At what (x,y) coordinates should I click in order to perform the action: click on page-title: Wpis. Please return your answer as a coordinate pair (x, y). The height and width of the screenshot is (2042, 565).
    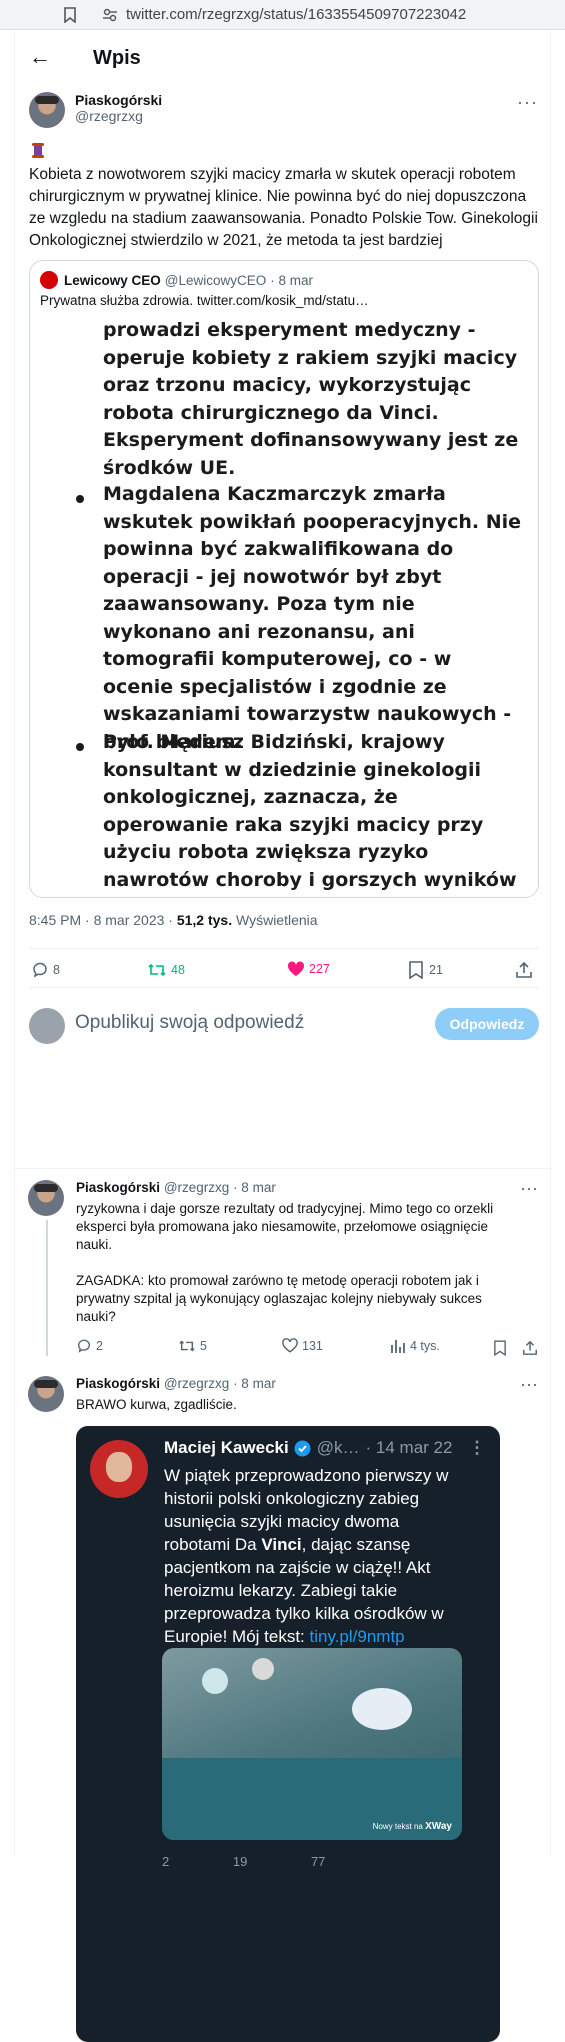
    Looking at the image, I should click on (117, 57).